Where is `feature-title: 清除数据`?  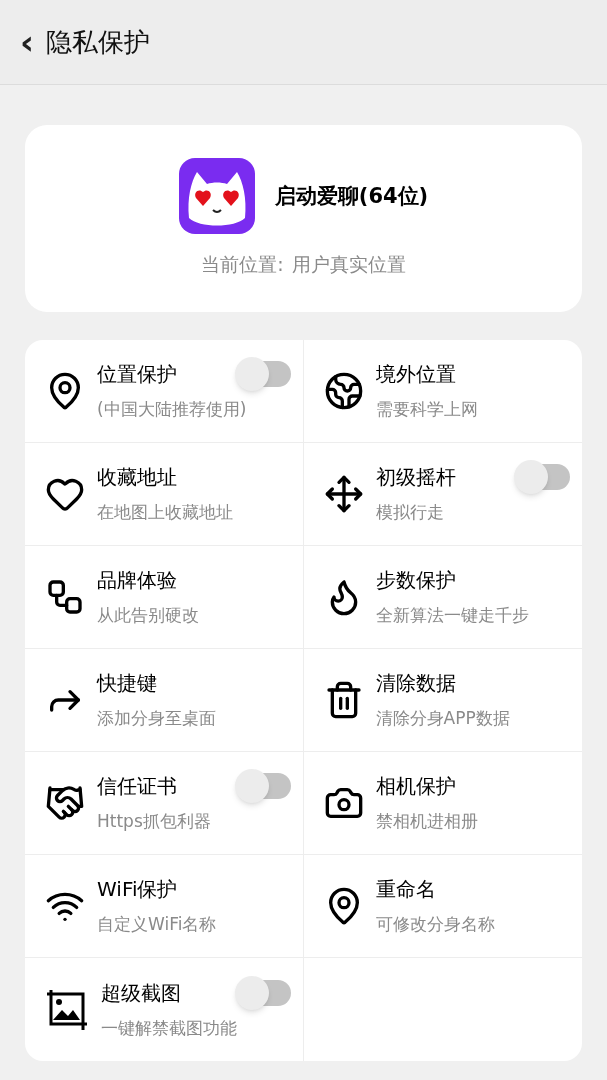 feature-title: 清除数据 is located at coordinates (415, 684).